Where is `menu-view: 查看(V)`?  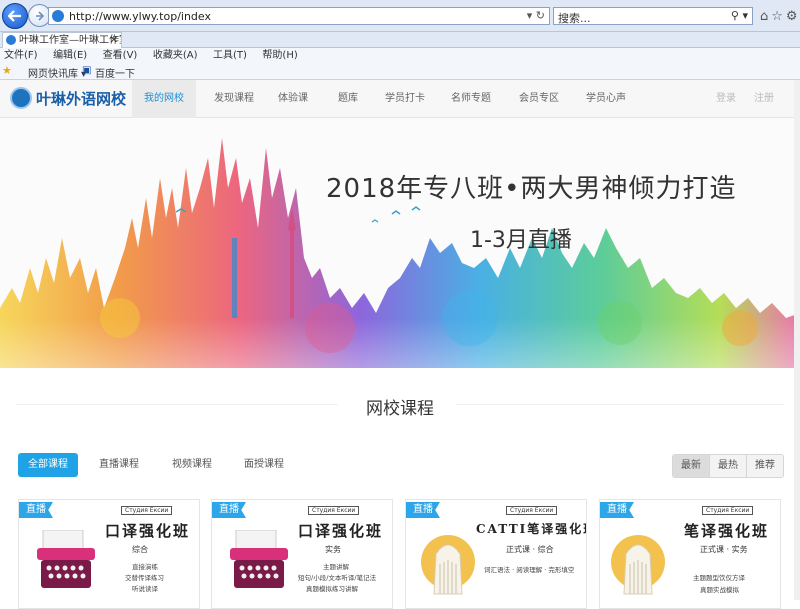
menu-view: 查看(V) is located at coordinates (120, 55).